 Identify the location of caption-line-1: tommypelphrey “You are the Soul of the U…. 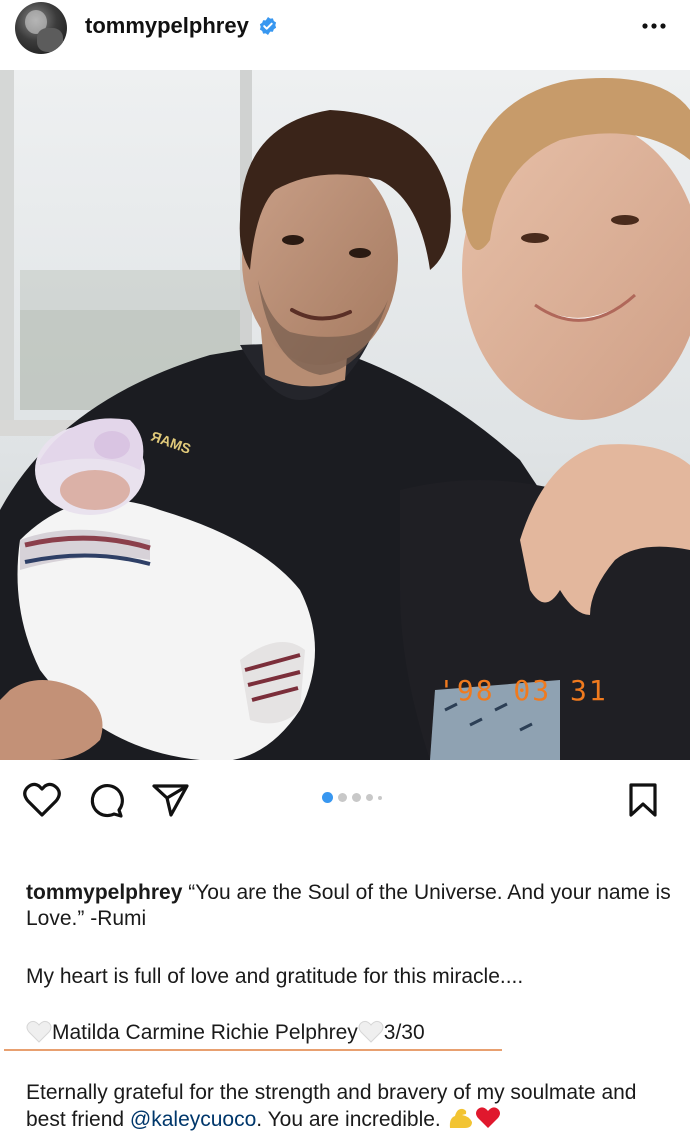
(351, 906).